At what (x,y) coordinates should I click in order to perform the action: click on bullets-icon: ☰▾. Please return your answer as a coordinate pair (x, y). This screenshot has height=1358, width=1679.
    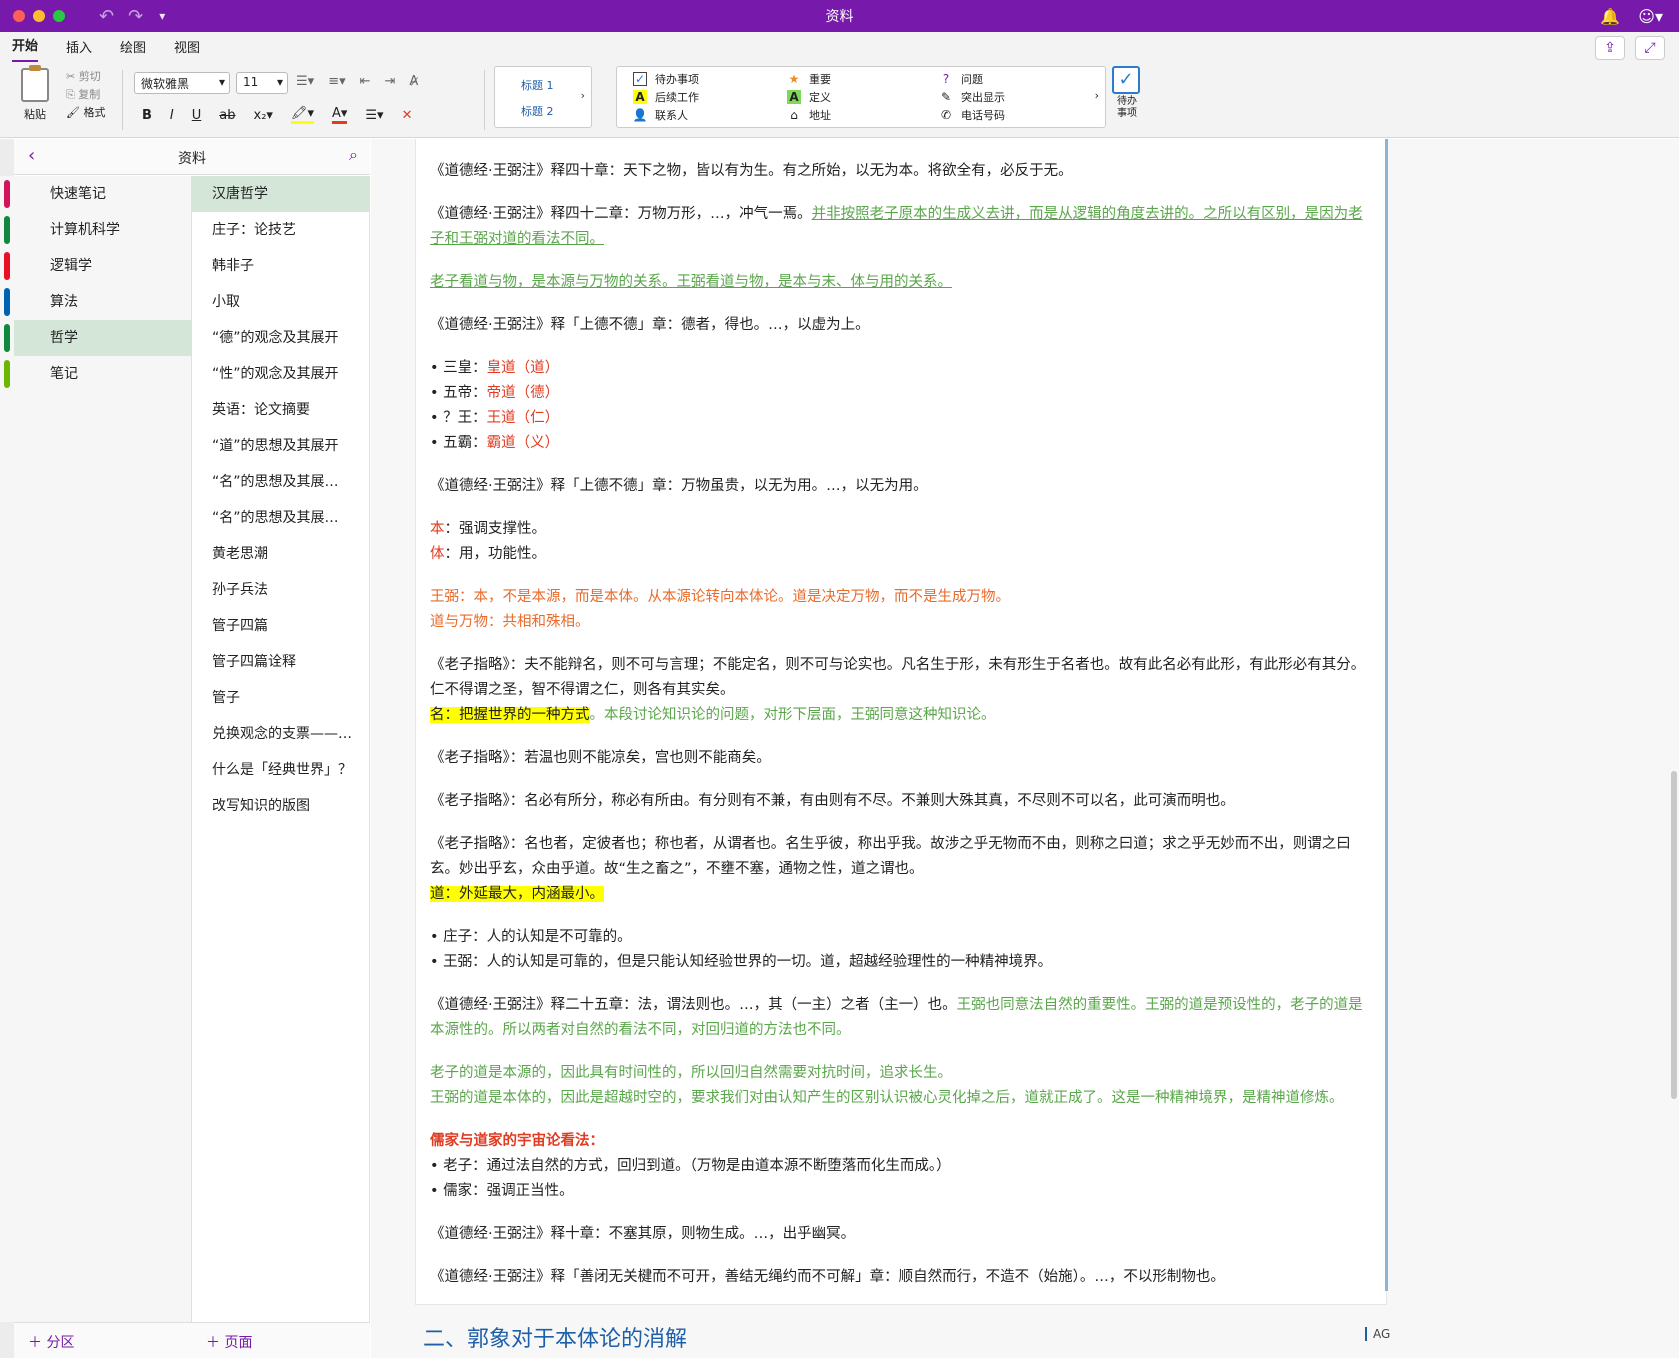
    Looking at the image, I should click on (305, 81).